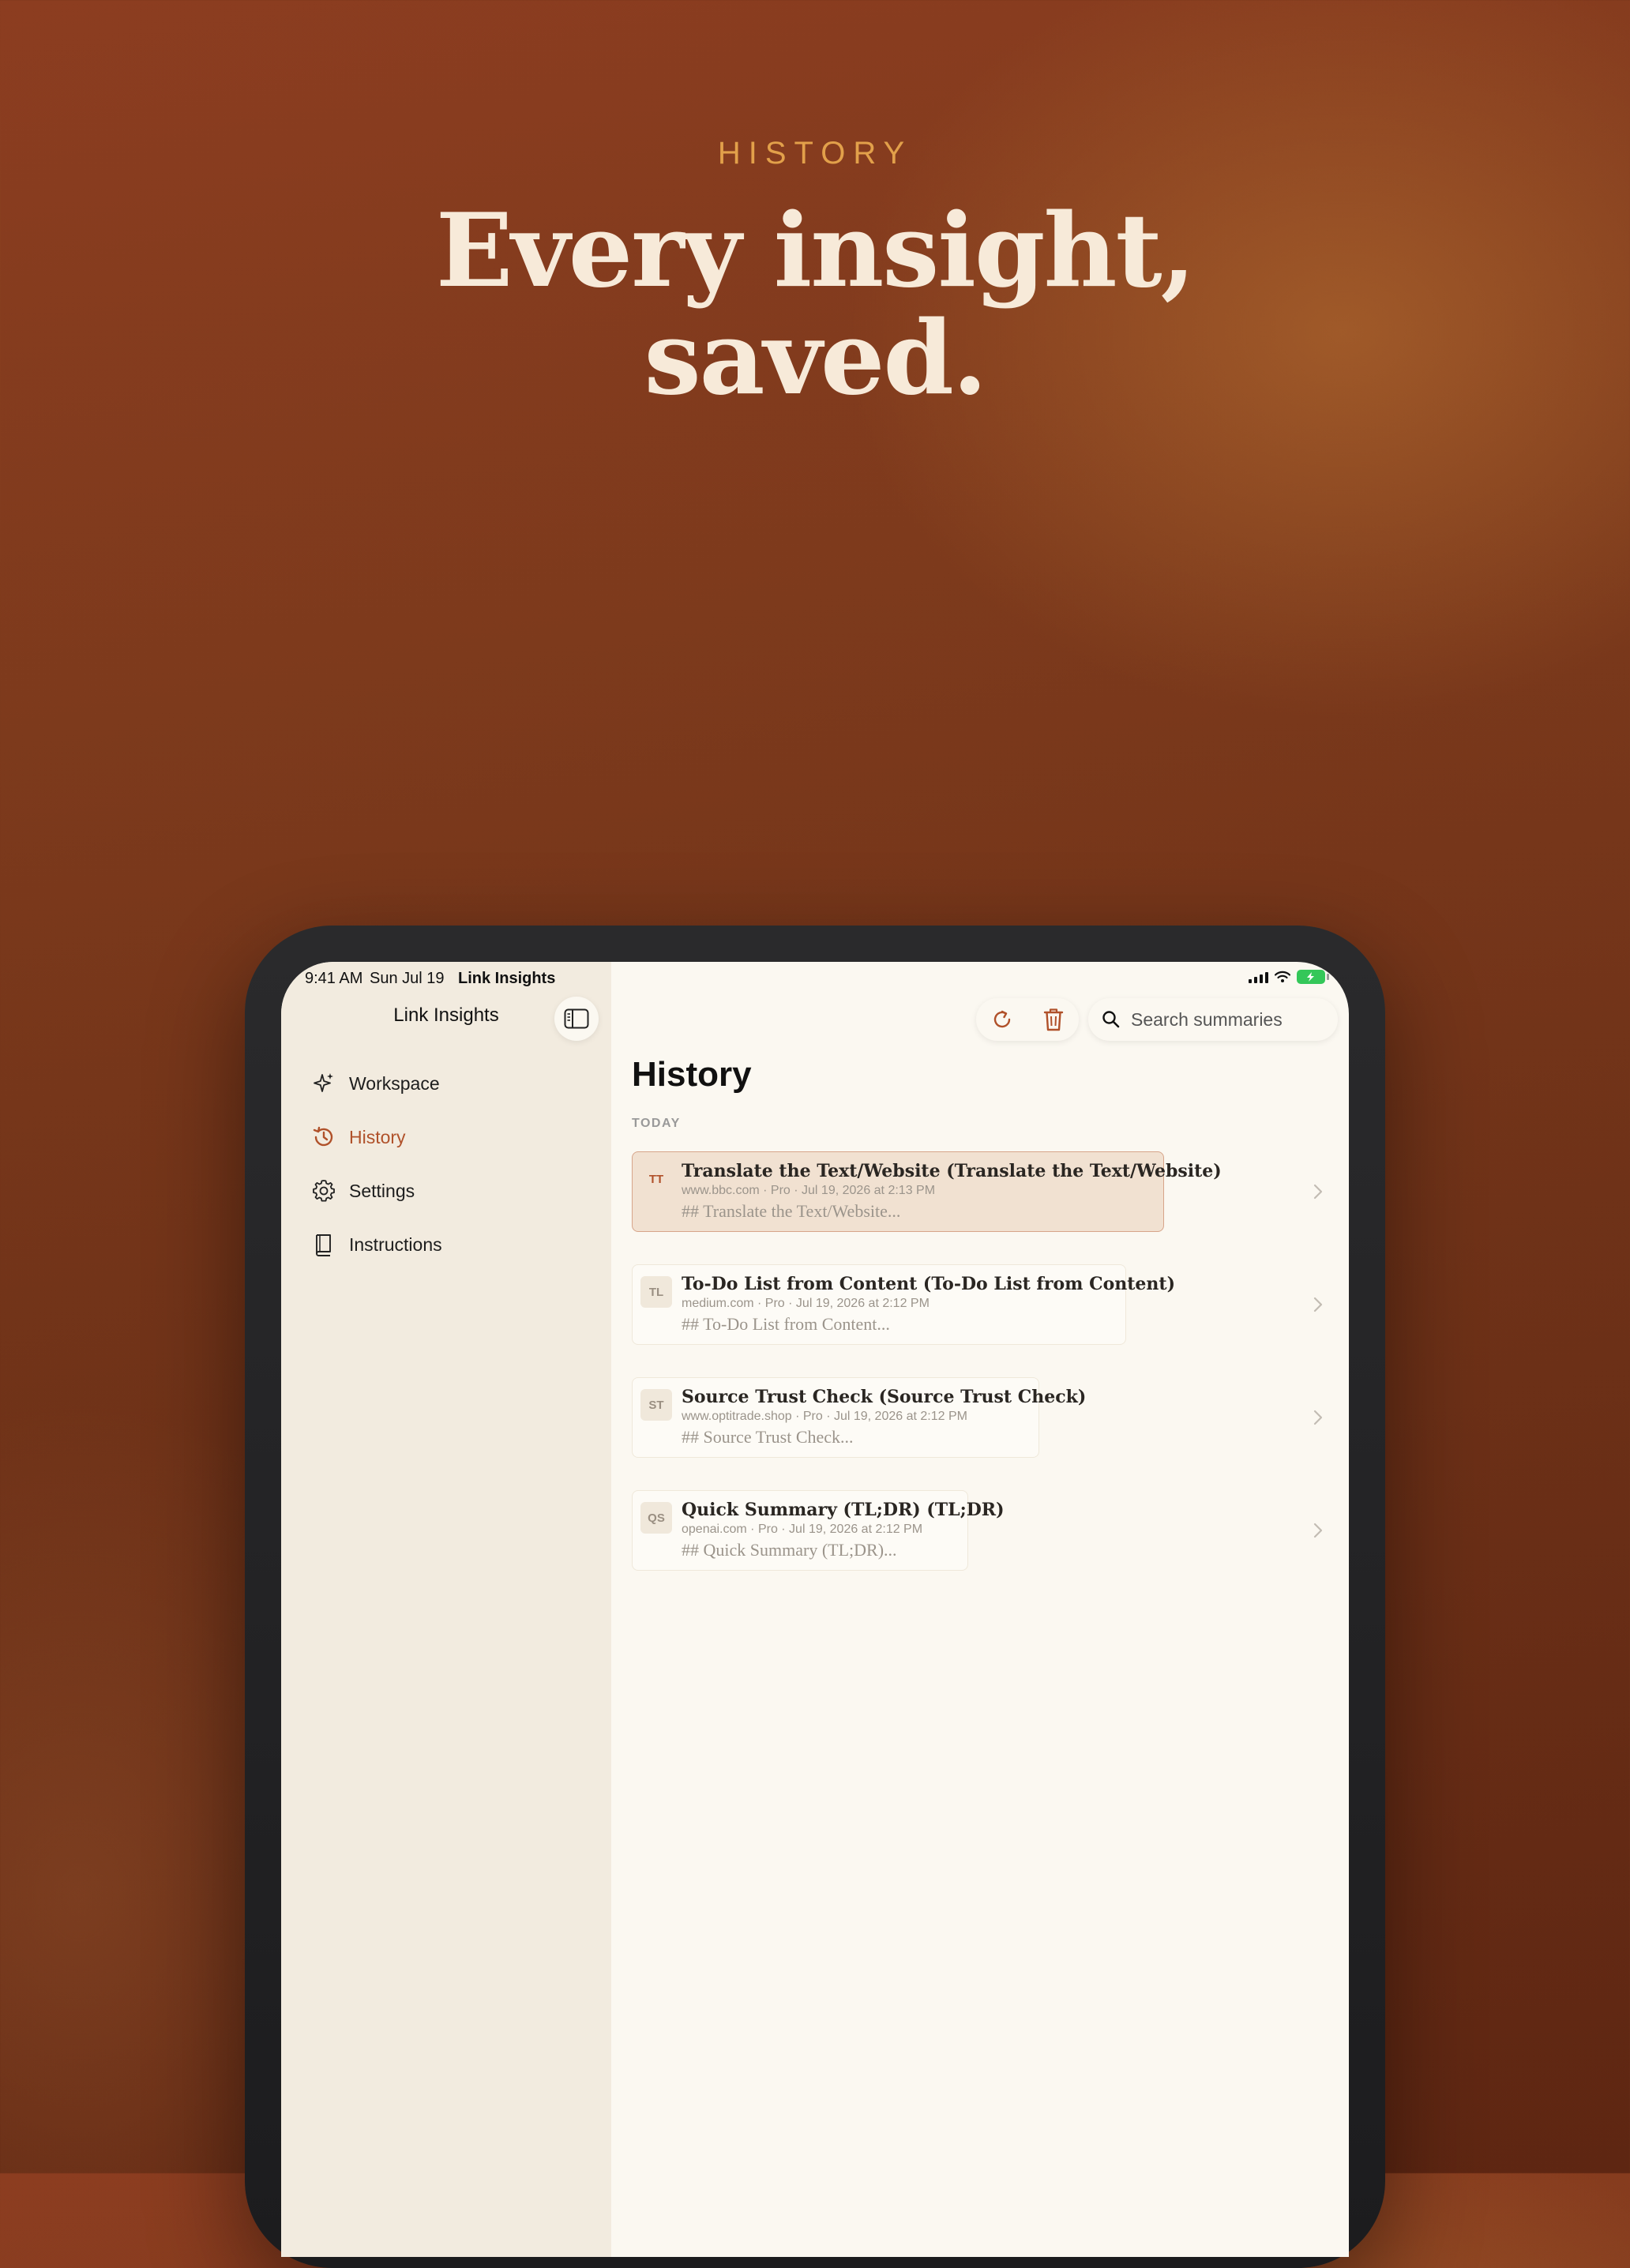 The image size is (1630, 2268). Describe the element at coordinates (656, 1123) in the screenshot. I see `section-label-today: TODAY` at that location.